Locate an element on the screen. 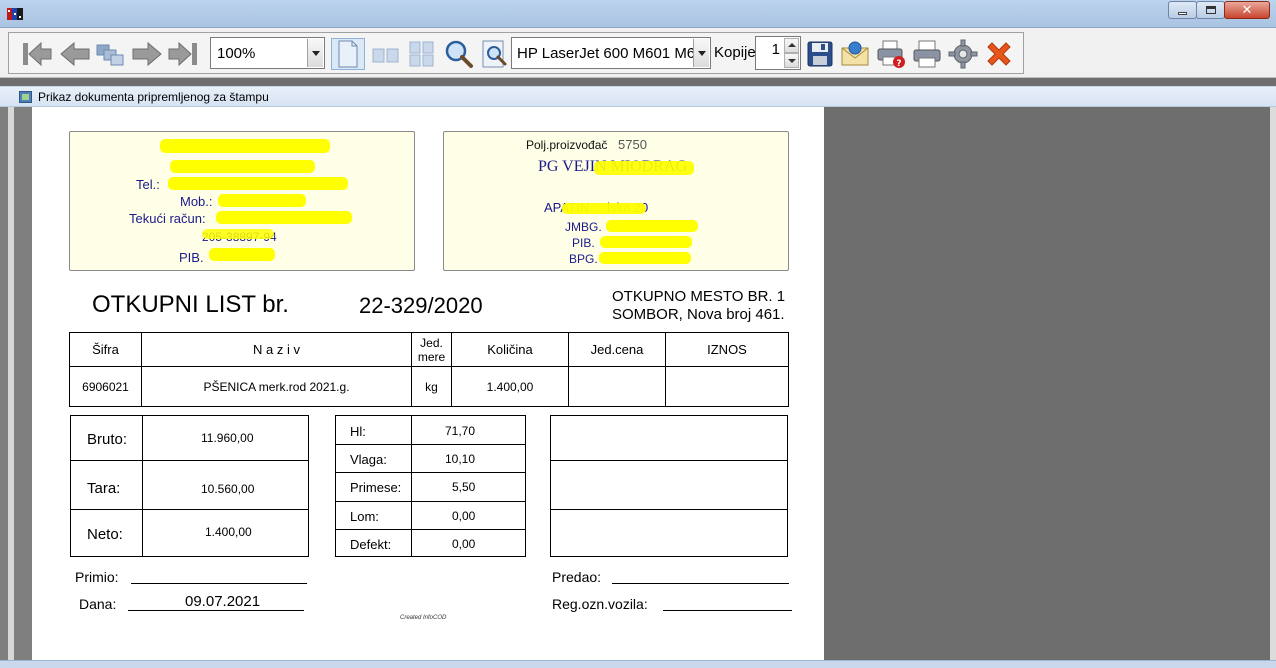 The image size is (1276, 668). four-pages-button is located at coordinates (422, 54).